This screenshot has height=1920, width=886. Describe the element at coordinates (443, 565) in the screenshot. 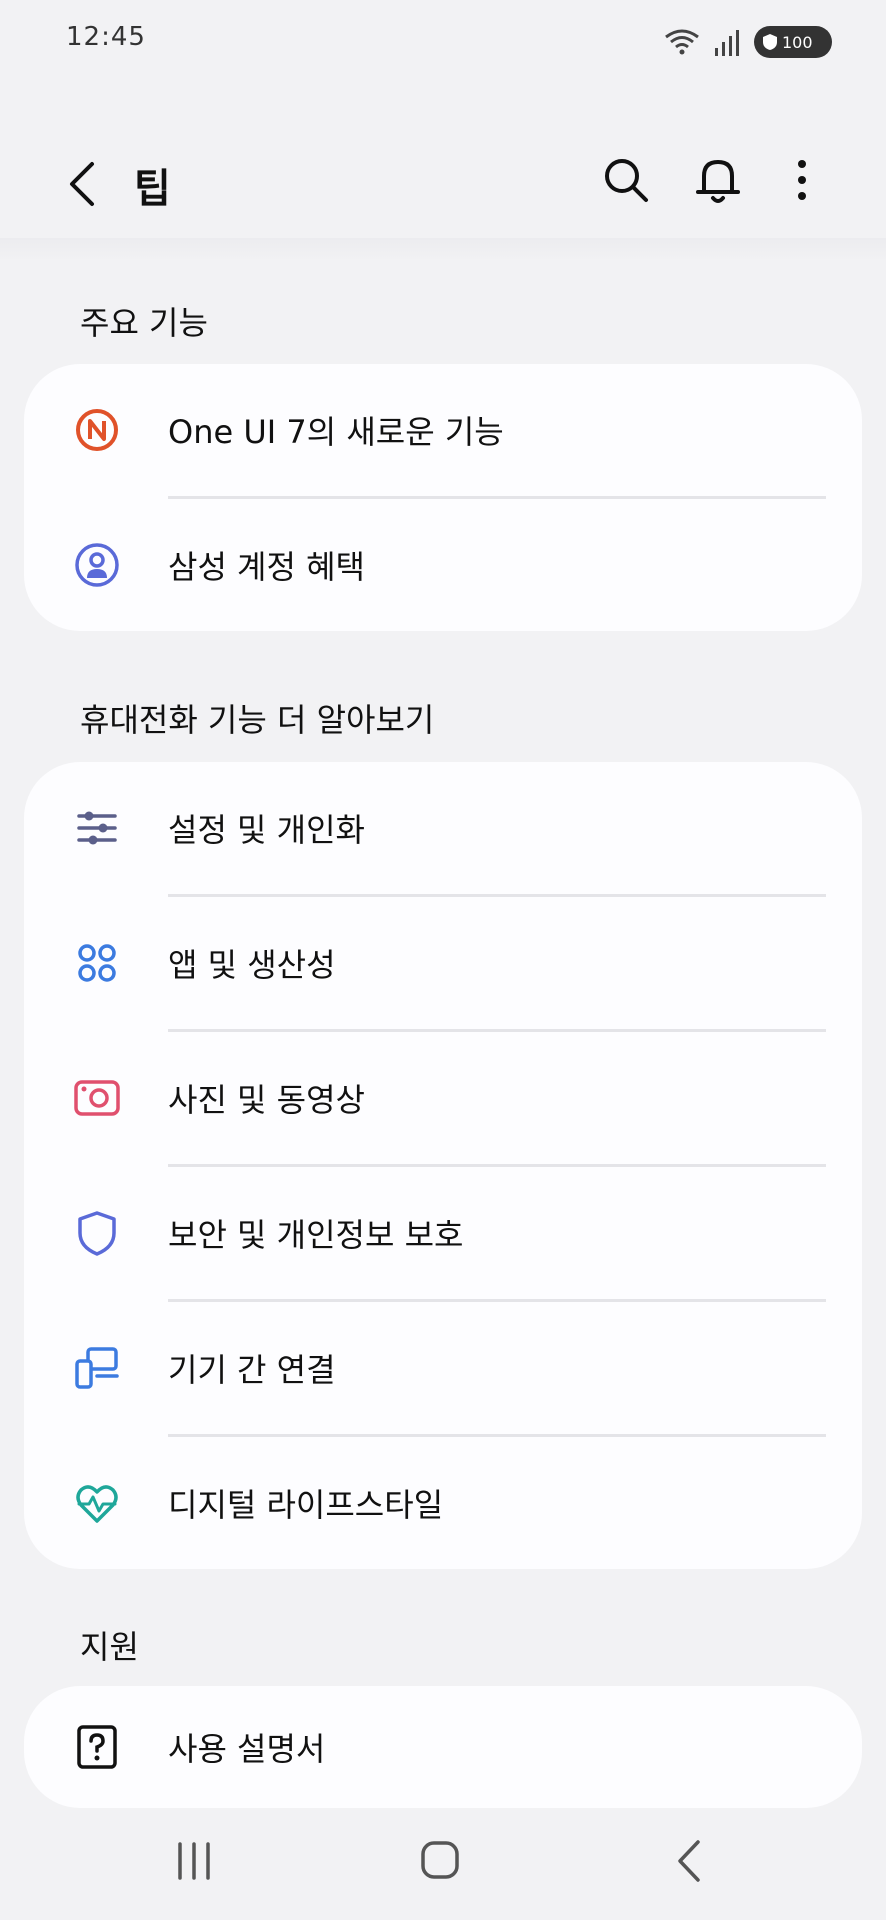

I see `list-item-samsung-account-benefits: 삼성 계정 혜택` at that location.